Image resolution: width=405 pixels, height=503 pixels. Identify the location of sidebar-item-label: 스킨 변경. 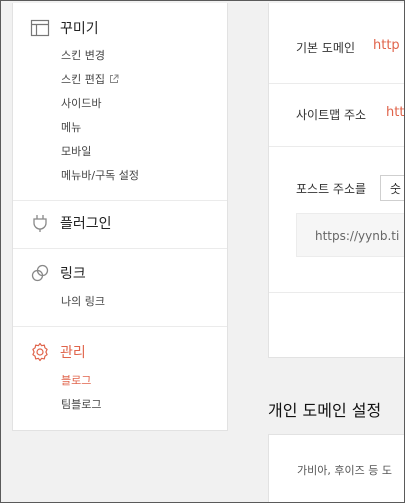
(83, 55).